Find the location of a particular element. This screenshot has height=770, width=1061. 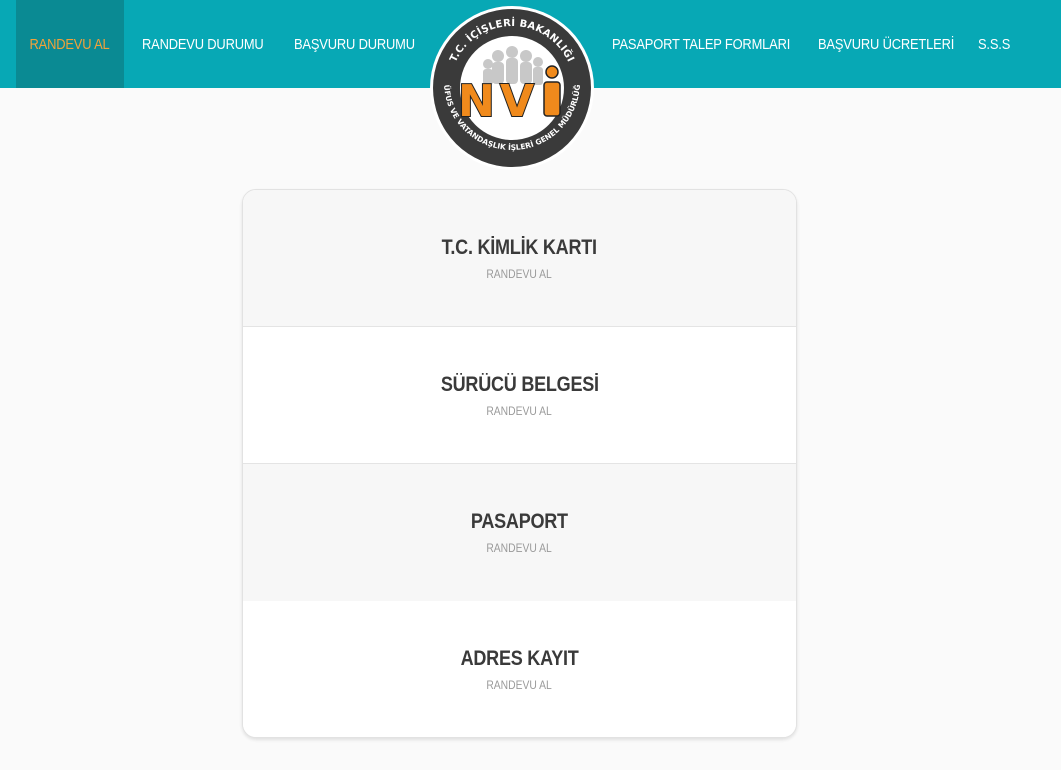

service-row-adres-kayit: ADRES KAYIT RANDEVU AL is located at coordinates (519, 669).